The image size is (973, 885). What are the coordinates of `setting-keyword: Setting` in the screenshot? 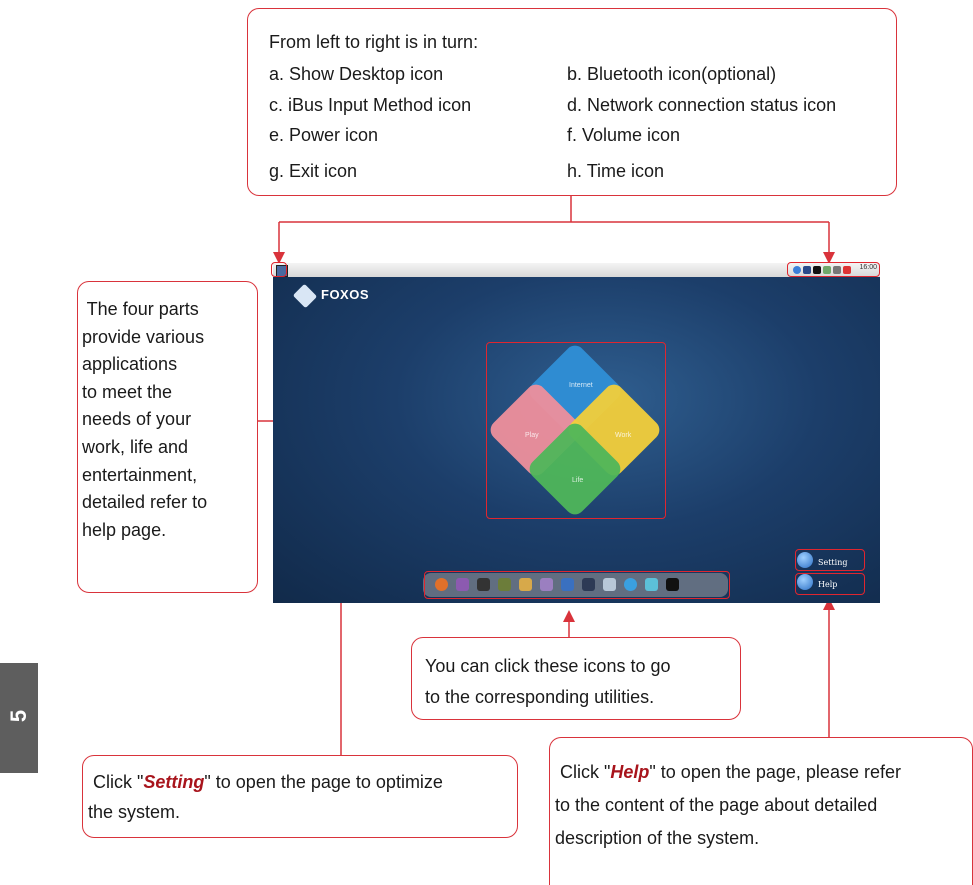 It's located at (174, 782).